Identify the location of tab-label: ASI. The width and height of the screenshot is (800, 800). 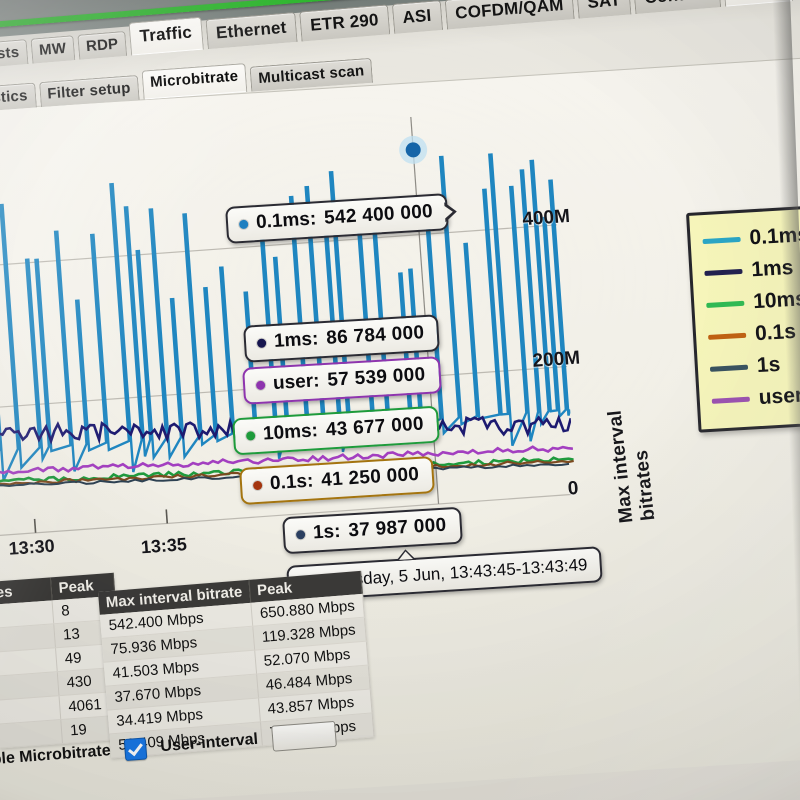
(417, 16).